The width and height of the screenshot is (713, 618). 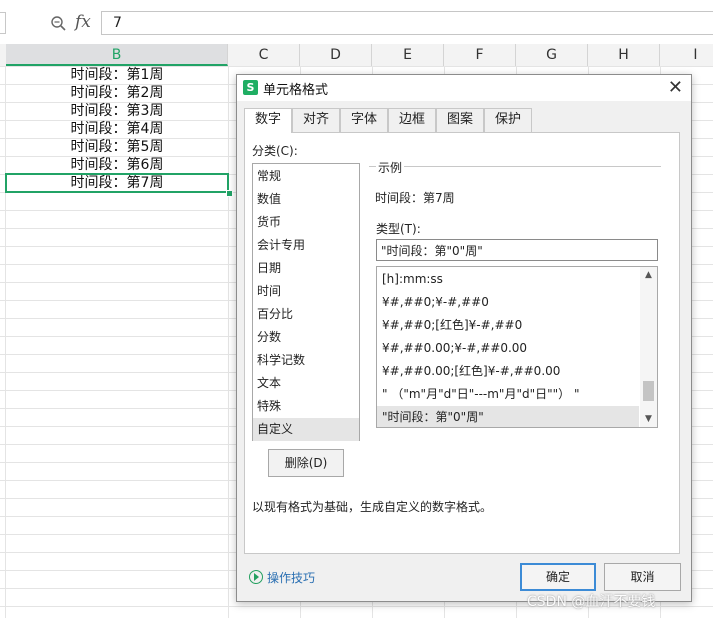 What do you see at coordinates (642, 577) in the screenshot?
I see `cancel-button: 取消` at bounding box center [642, 577].